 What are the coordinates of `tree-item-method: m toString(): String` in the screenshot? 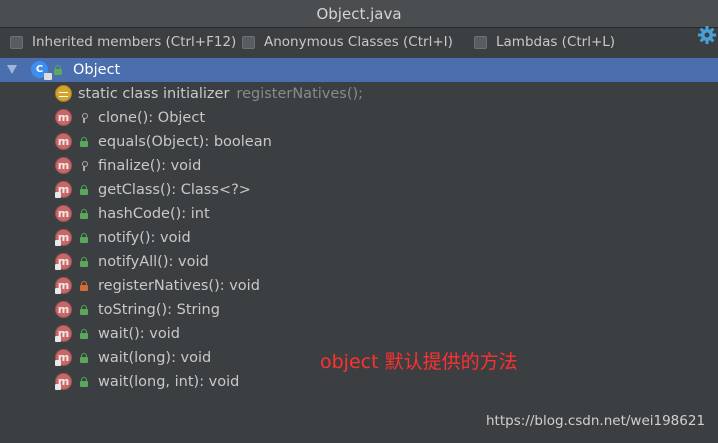 It's located at (359, 310).